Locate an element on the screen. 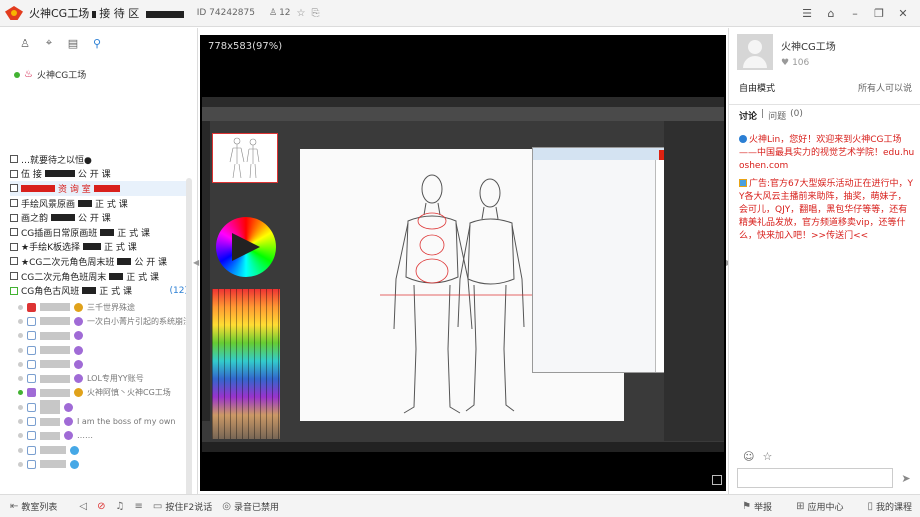  close-icon: ✕ is located at coordinates (903, 13).